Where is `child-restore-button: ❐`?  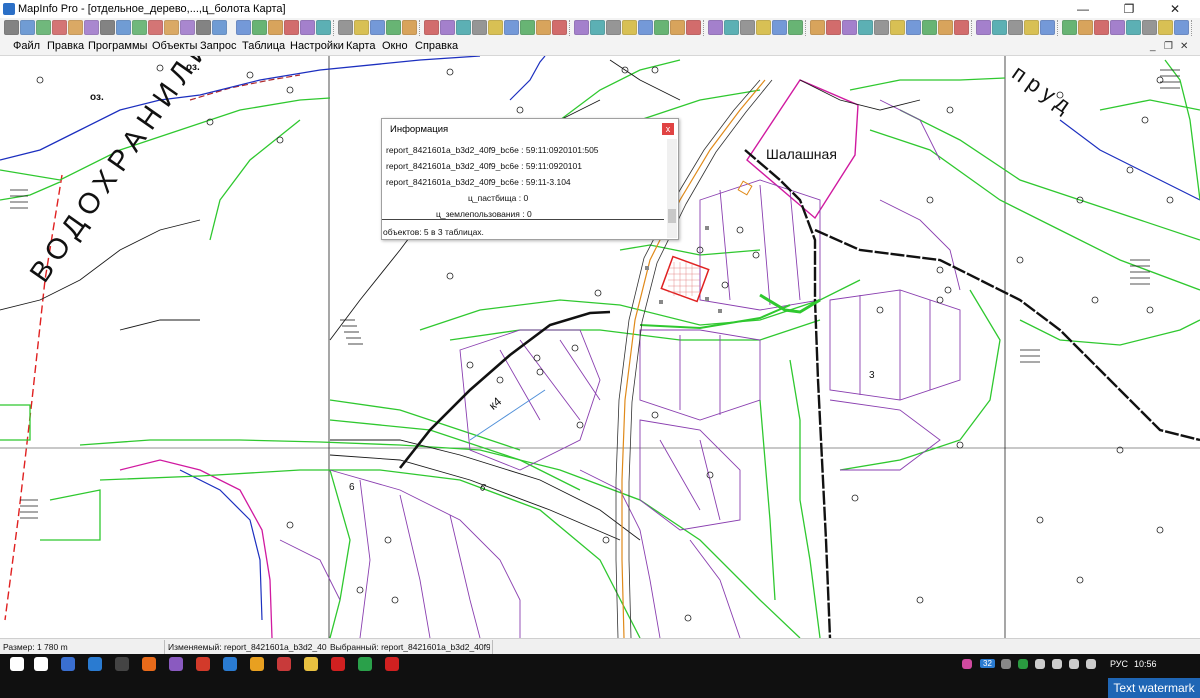 child-restore-button: ❐ is located at coordinates (1168, 46).